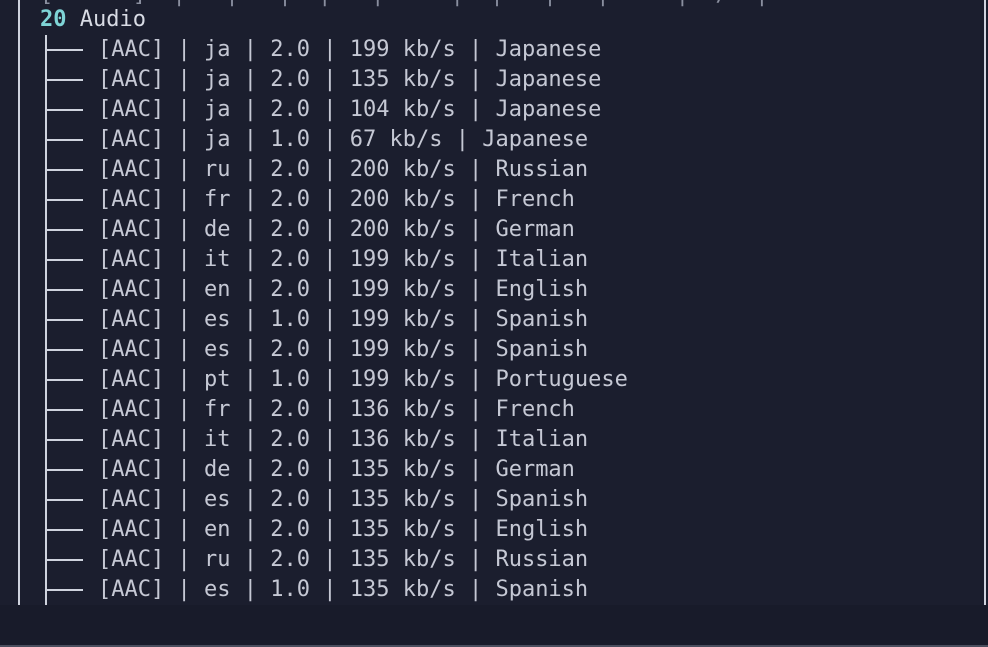 This screenshot has width=988, height=647. Describe the element at coordinates (217, 289) in the screenshot. I see `track-lang-code: en` at that location.